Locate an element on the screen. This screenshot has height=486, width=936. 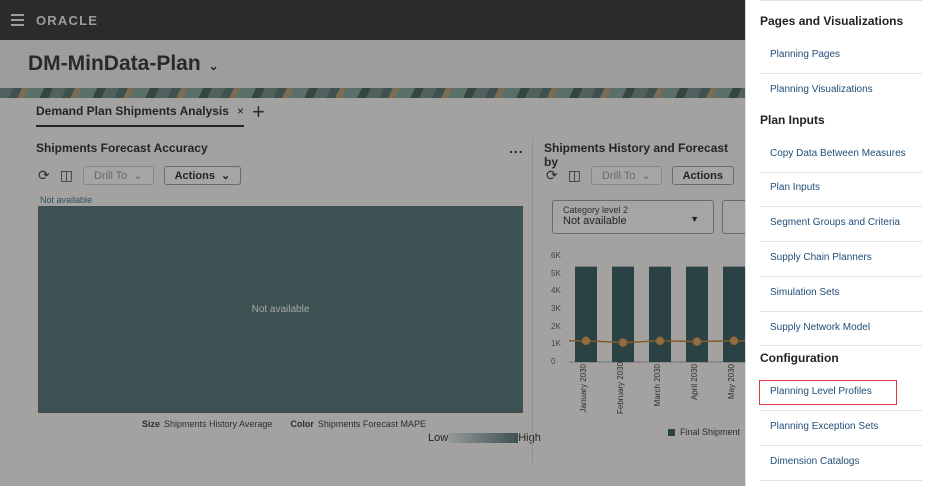
section-title: Plan Inputs is located at coordinates (792, 120).